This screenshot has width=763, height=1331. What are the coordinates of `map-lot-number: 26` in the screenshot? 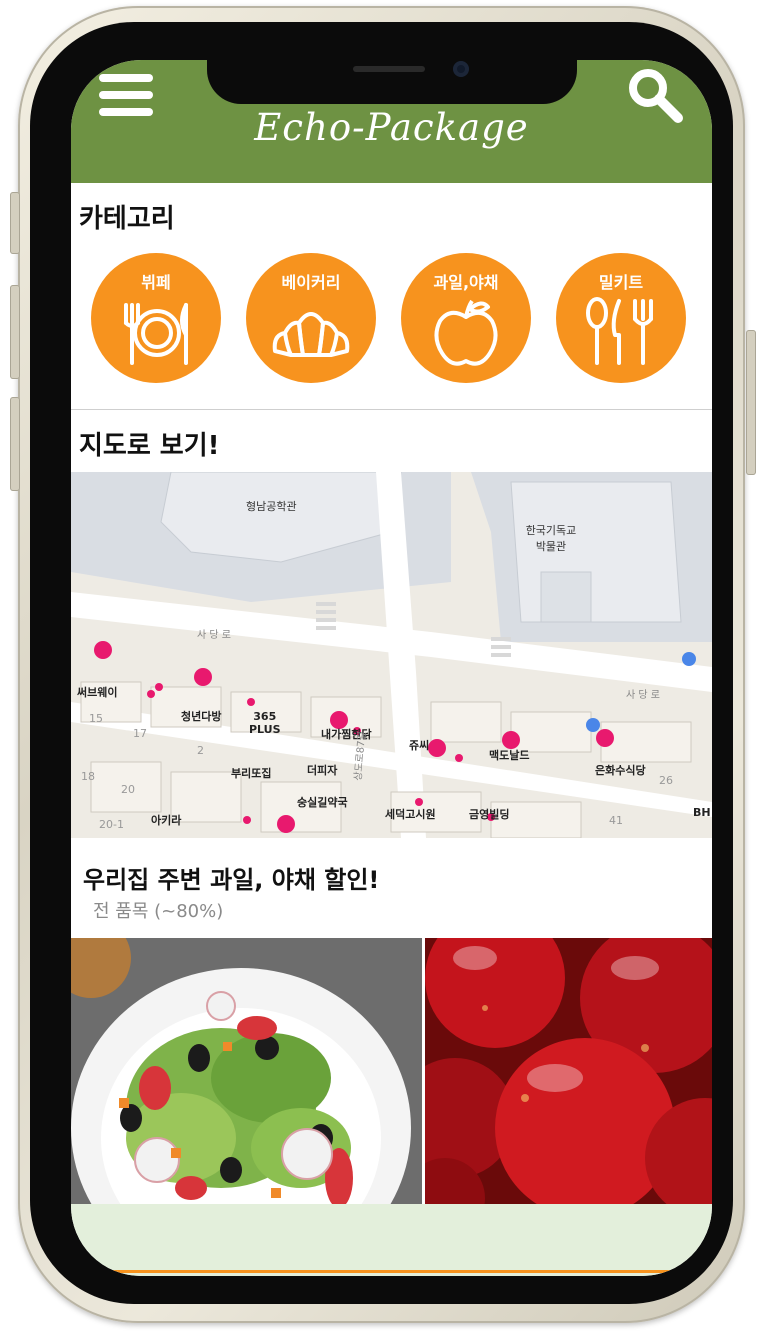 It's located at (666, 780).